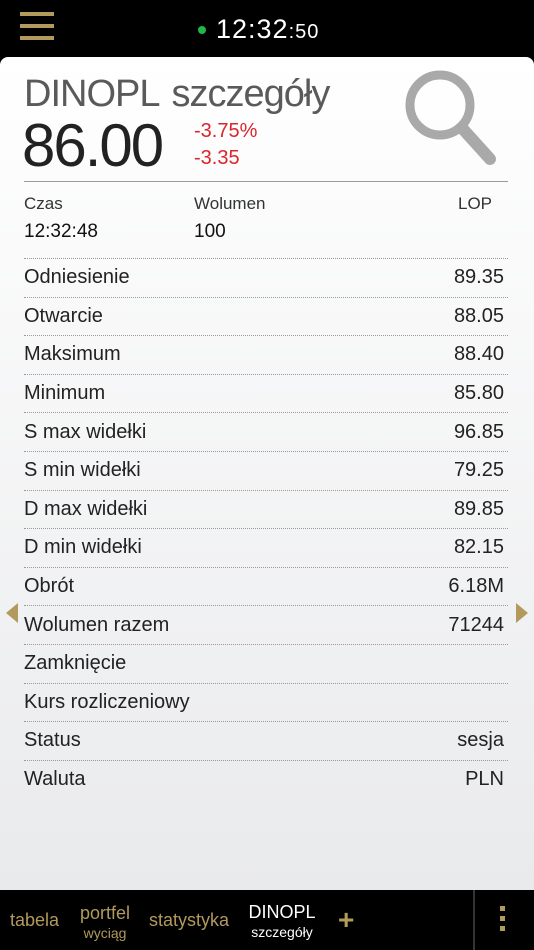 This screenshot has height=950, width=534. I want to click on chevron-right-icon, so click(522, 613).